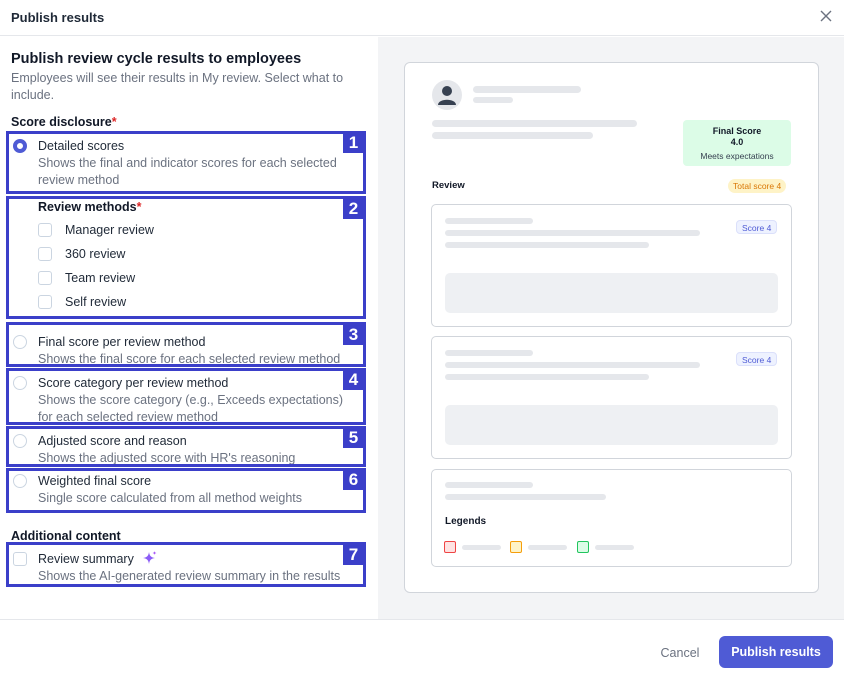 This screenshot has height=682, width=844. What do you see at coordinates (58, 17) in the screenshot?
I see `dialog-title: Publish results` at bounding box center [58, 17].